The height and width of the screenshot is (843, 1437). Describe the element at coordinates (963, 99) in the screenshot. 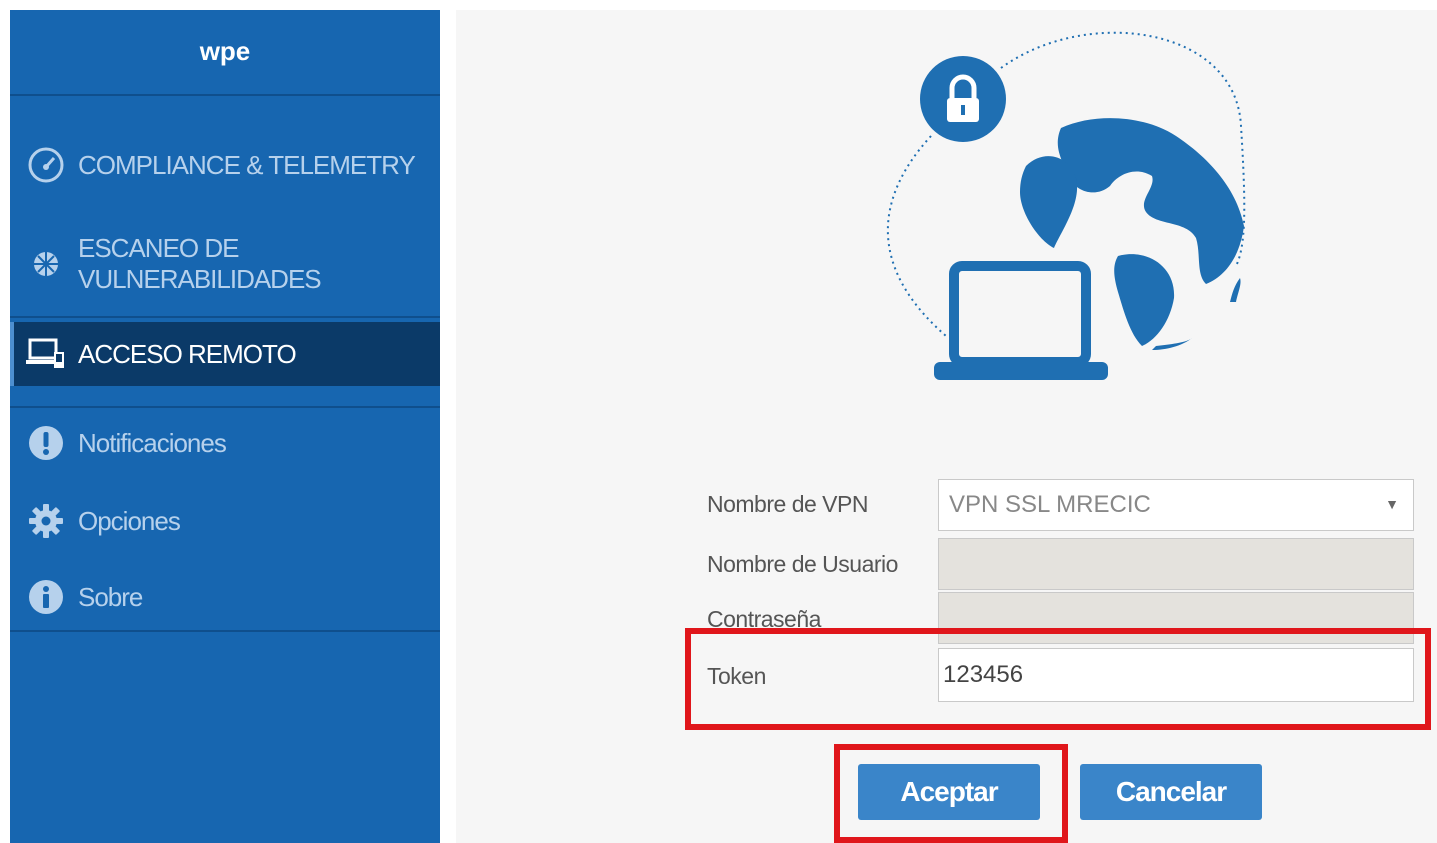

I see `lock-icon` at that location.